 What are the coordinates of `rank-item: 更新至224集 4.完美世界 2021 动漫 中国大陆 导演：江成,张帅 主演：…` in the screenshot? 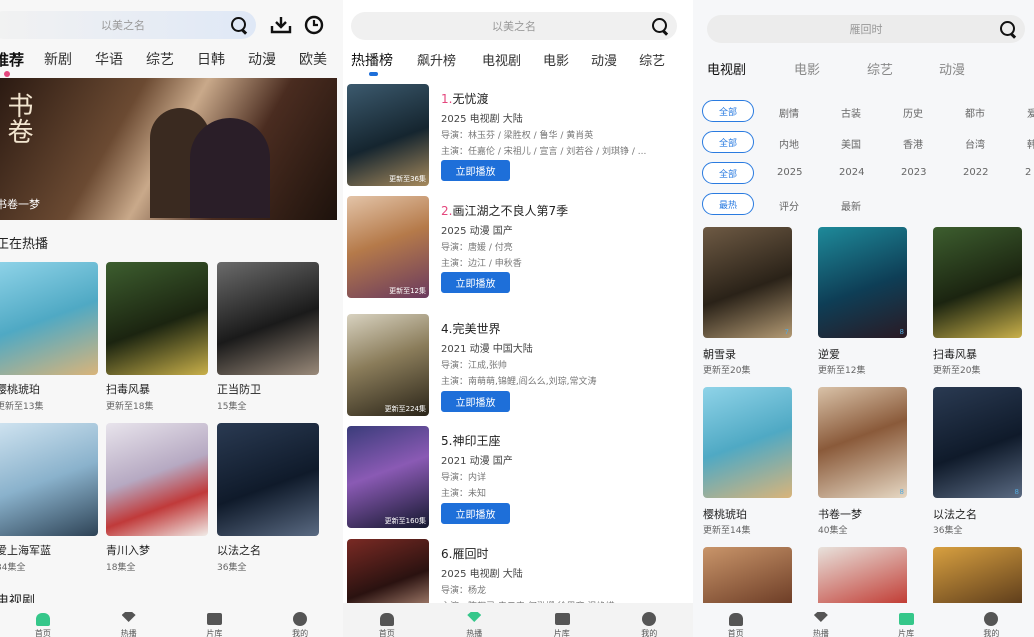 It's located at (518, 366).